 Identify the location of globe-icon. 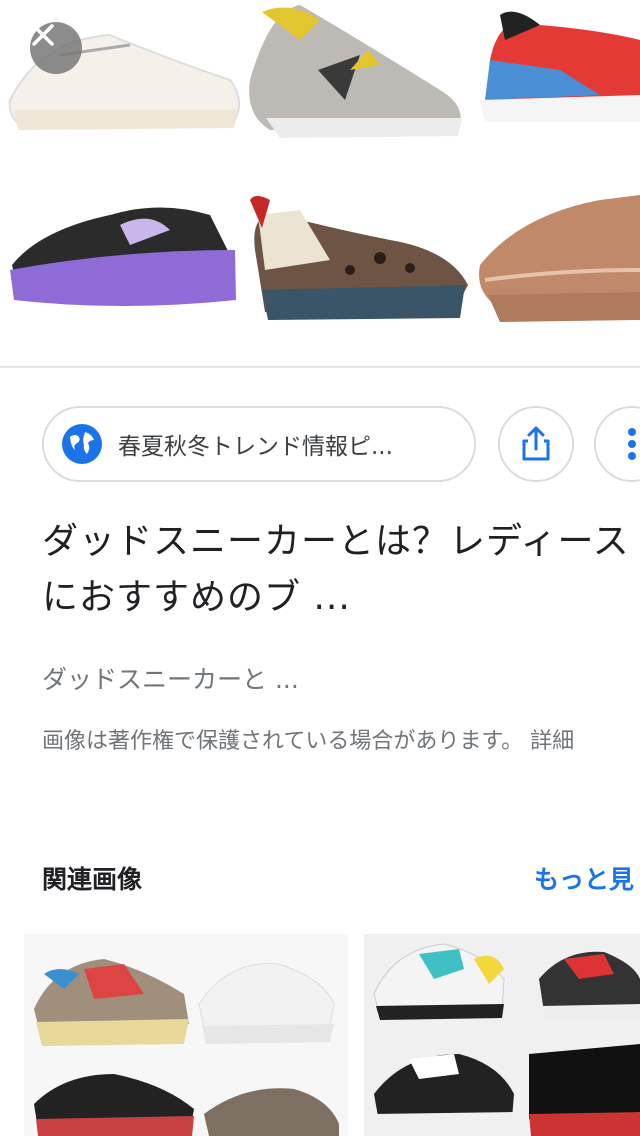
(82, 444).